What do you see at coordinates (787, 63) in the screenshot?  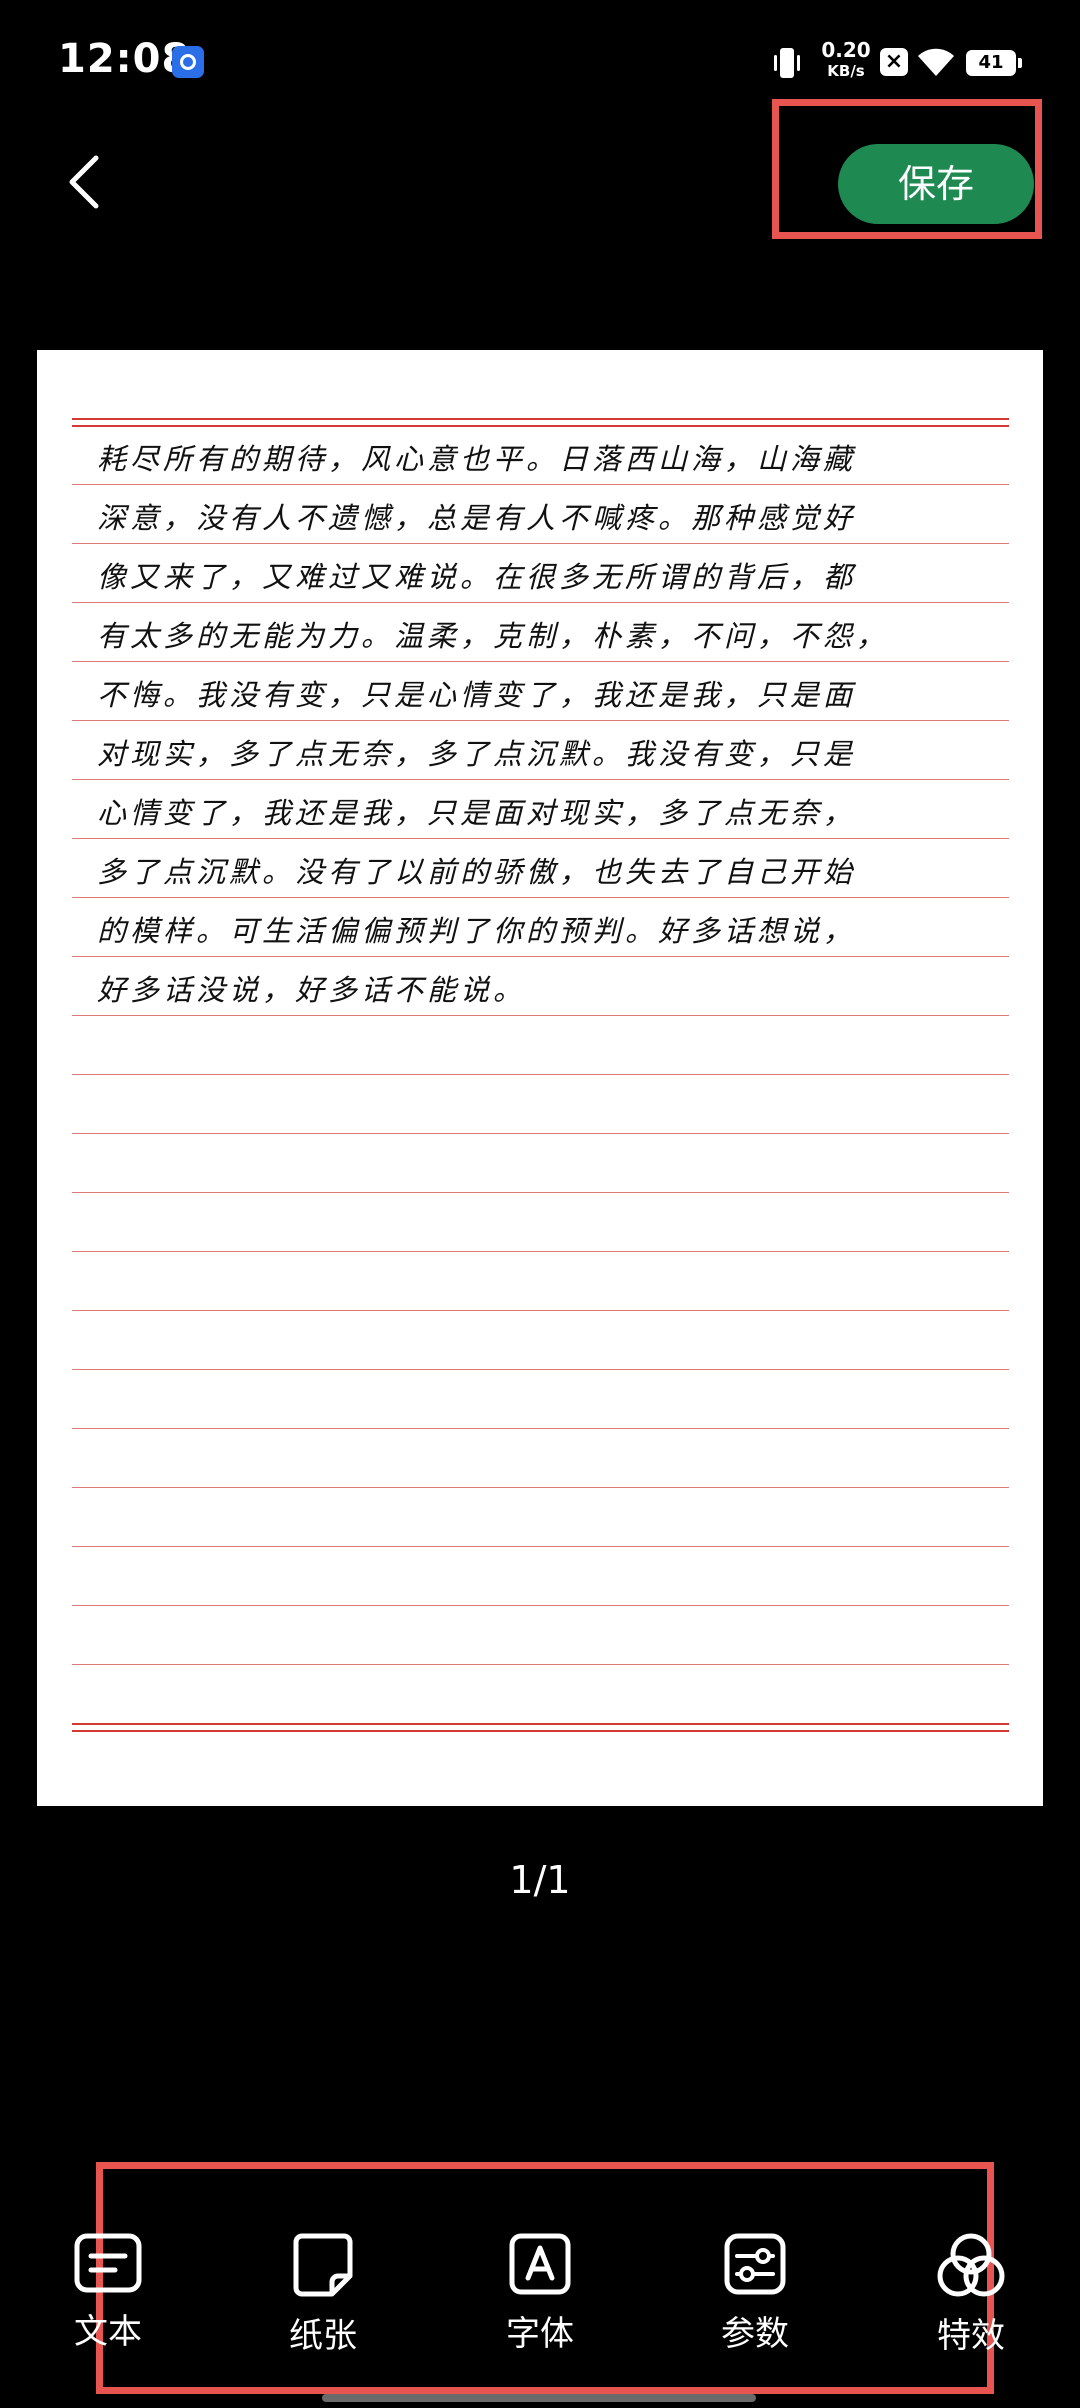 I see `vibrate-icon` at bounding box center [787, 63].